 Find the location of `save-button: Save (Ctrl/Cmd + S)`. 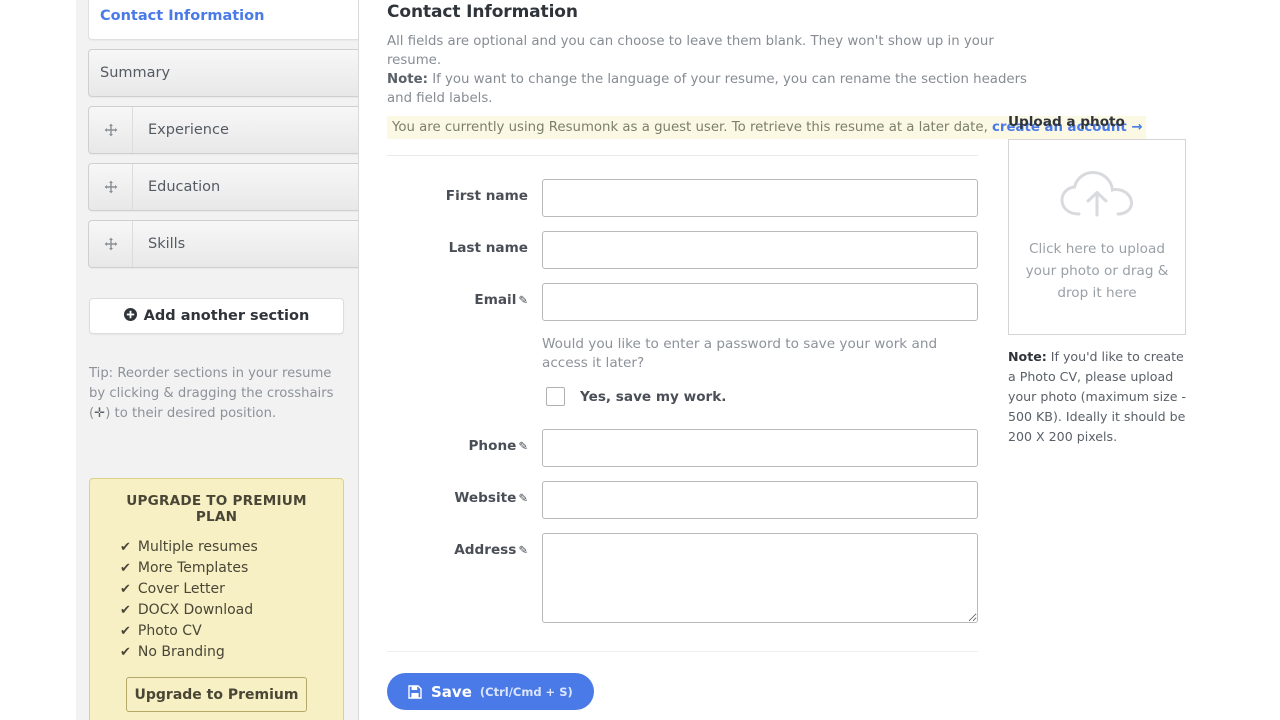

save-button: Save (Ctrl/Cmd + S) is located at coordinates (490, 691).